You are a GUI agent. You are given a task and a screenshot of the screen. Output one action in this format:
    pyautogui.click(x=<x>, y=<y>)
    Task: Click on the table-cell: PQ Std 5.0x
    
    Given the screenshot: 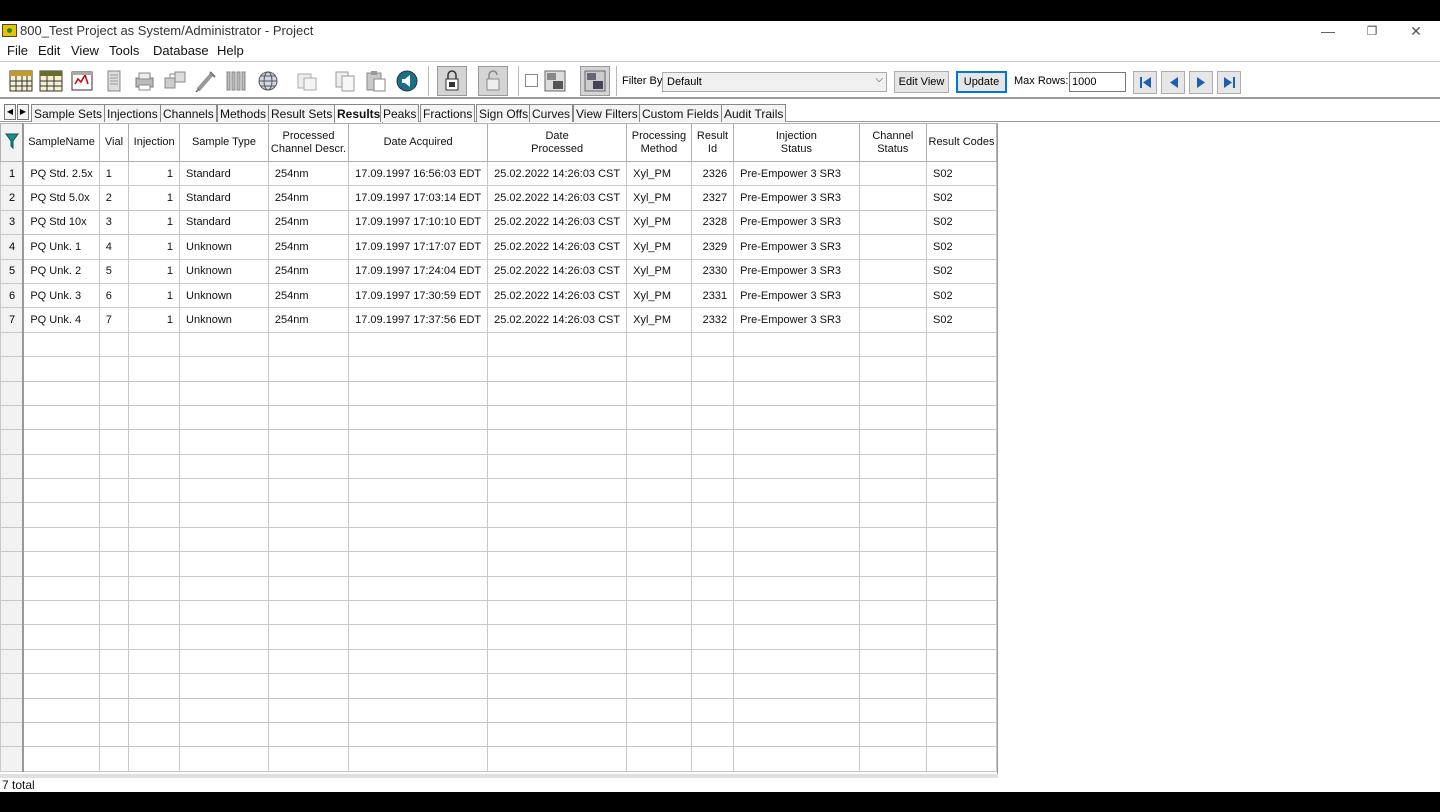 What is the action you would take?
    pyautogui.click(x=61, y=198)
    